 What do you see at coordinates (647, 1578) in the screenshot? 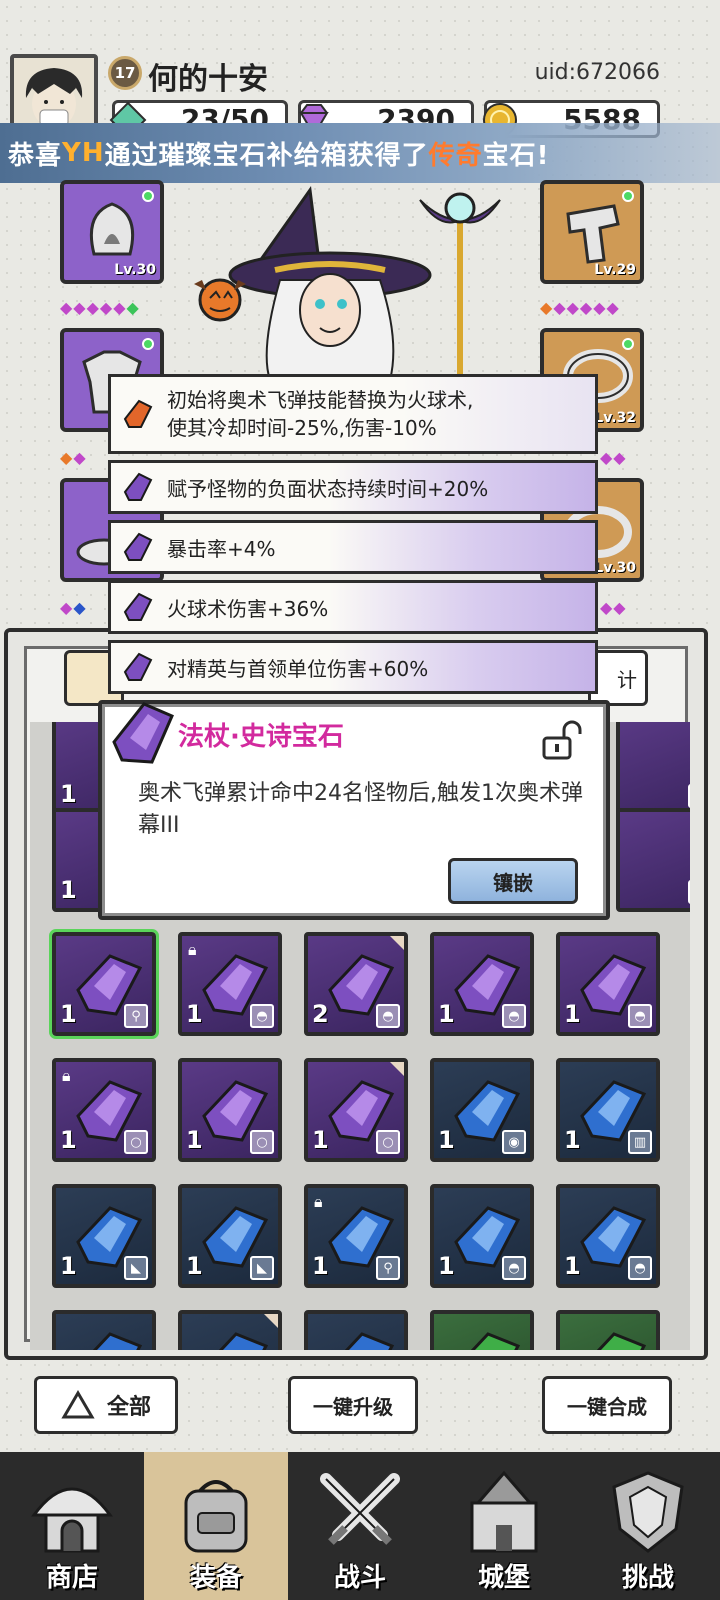
I see `nav-label: 挑战` at bounding box center [647, 1578].